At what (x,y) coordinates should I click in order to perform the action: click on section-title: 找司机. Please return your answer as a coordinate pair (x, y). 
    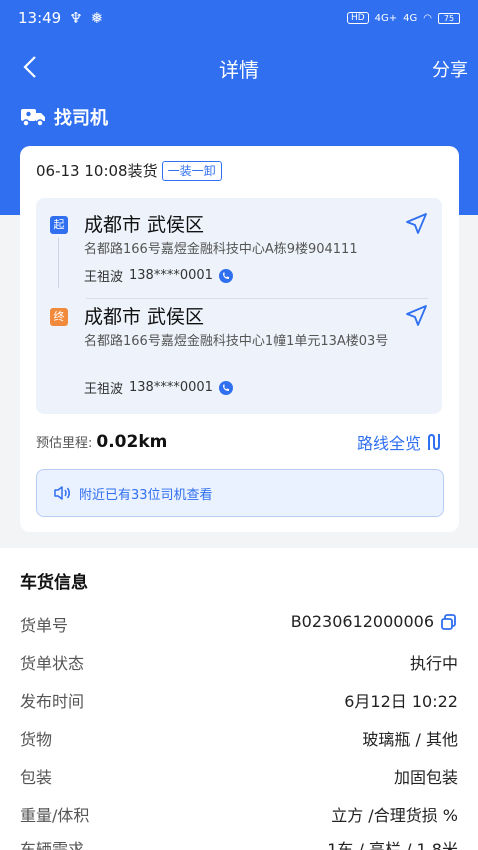
    Looking at the image, I should click on (64, 117).